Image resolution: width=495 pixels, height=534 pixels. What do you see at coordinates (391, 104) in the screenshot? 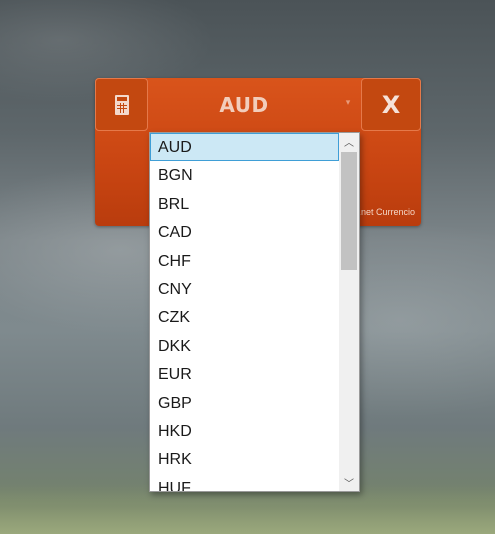
I see `close-button: X` at bounding box center [391, 104].